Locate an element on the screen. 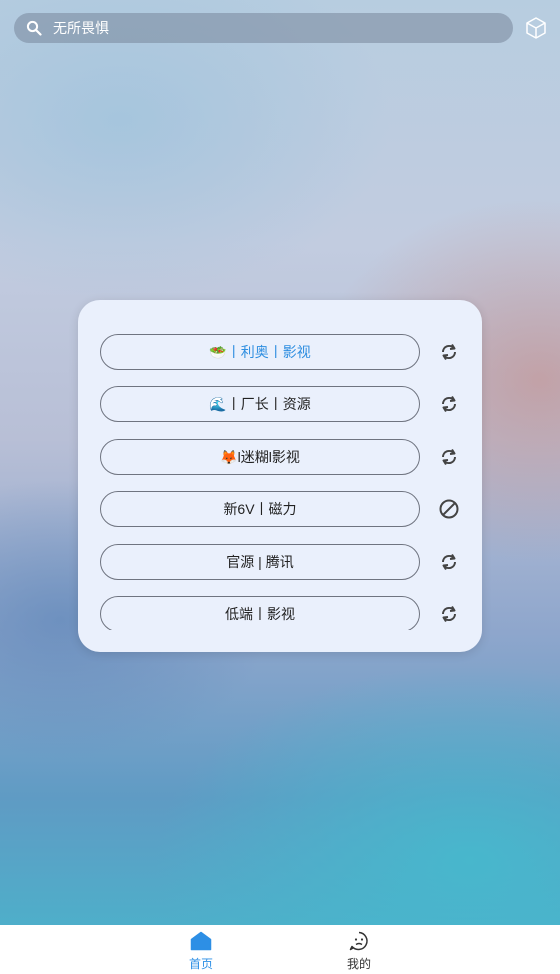 The image size is (560, 974). search-icon is located at coordinates (34, 28).